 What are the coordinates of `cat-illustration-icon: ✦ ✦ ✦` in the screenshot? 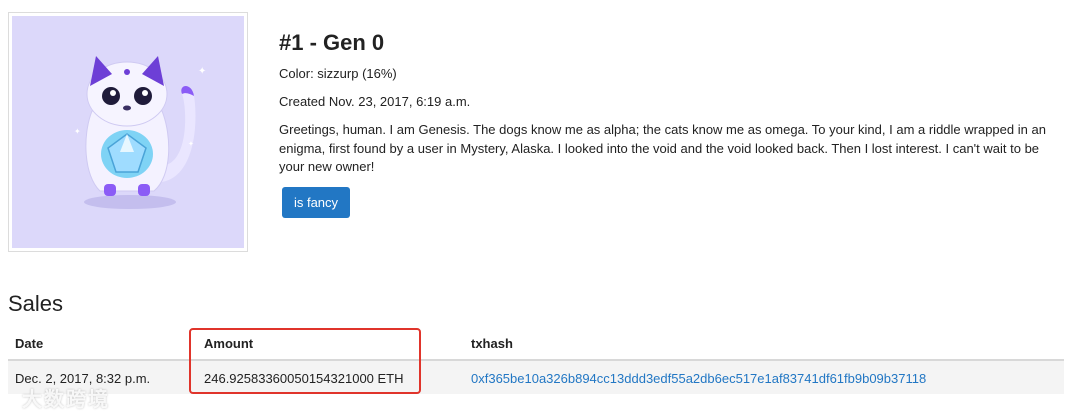 It's located at (140, 132).